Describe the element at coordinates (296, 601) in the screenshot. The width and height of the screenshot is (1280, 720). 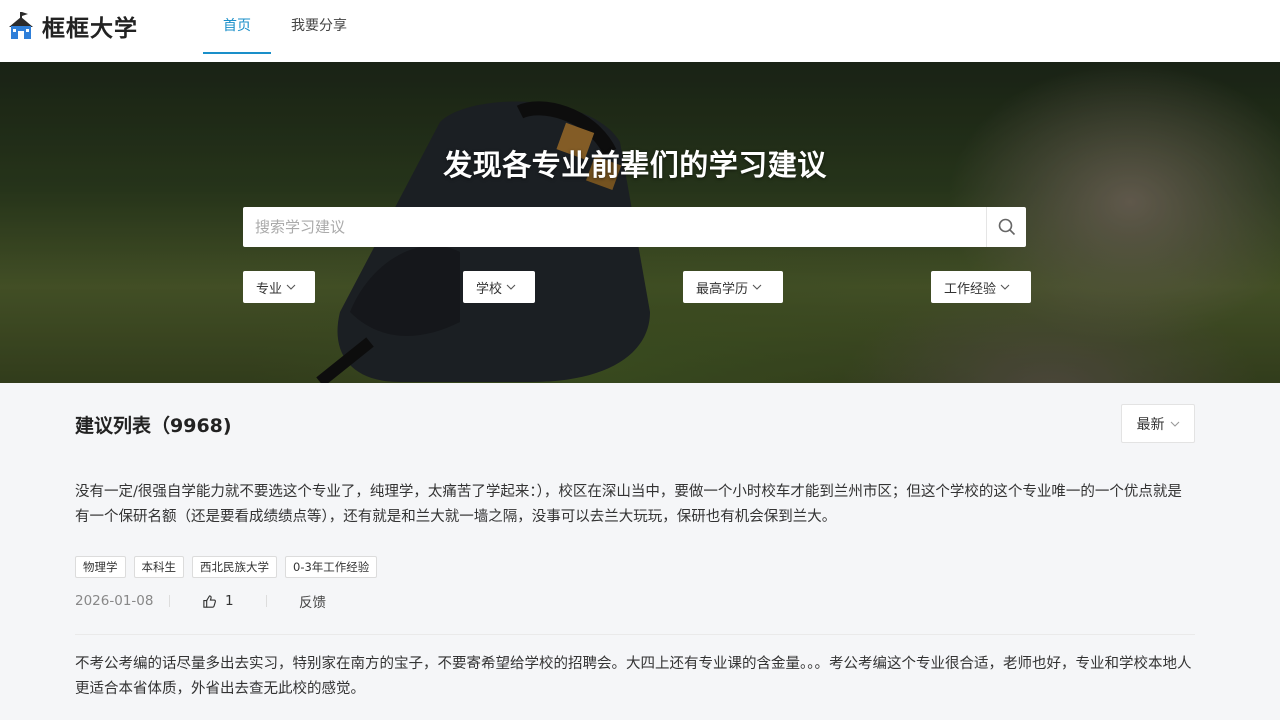
I see `feedback-link: 反馈` at that location.